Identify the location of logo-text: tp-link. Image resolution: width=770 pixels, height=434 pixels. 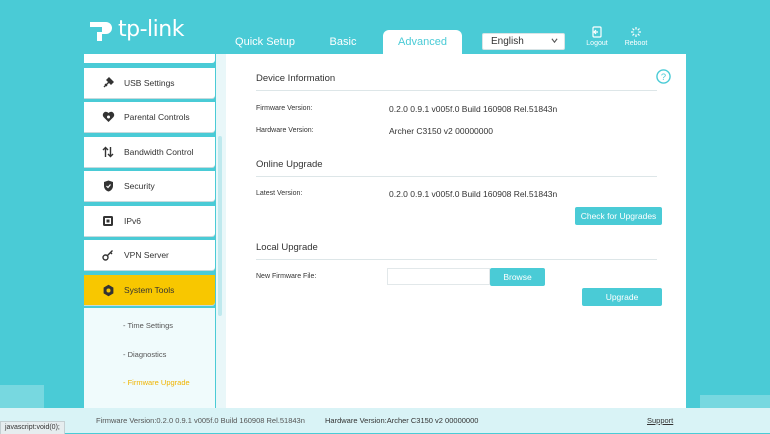
(151, 29).